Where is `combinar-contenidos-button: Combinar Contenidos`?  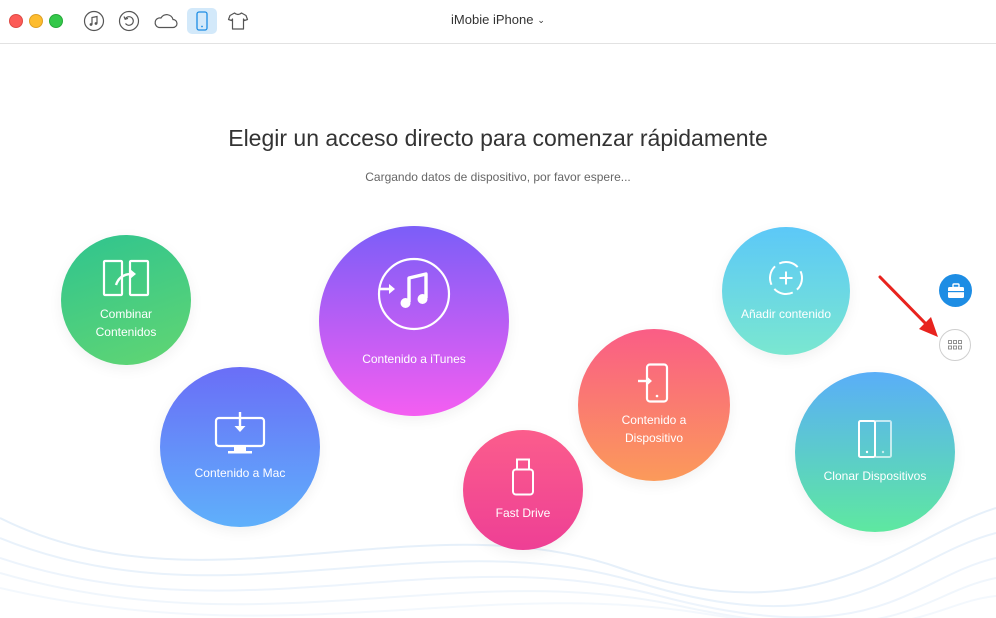
combinar-contenidos-button: Combinar Contenidos is located at coordinates (126, 300).